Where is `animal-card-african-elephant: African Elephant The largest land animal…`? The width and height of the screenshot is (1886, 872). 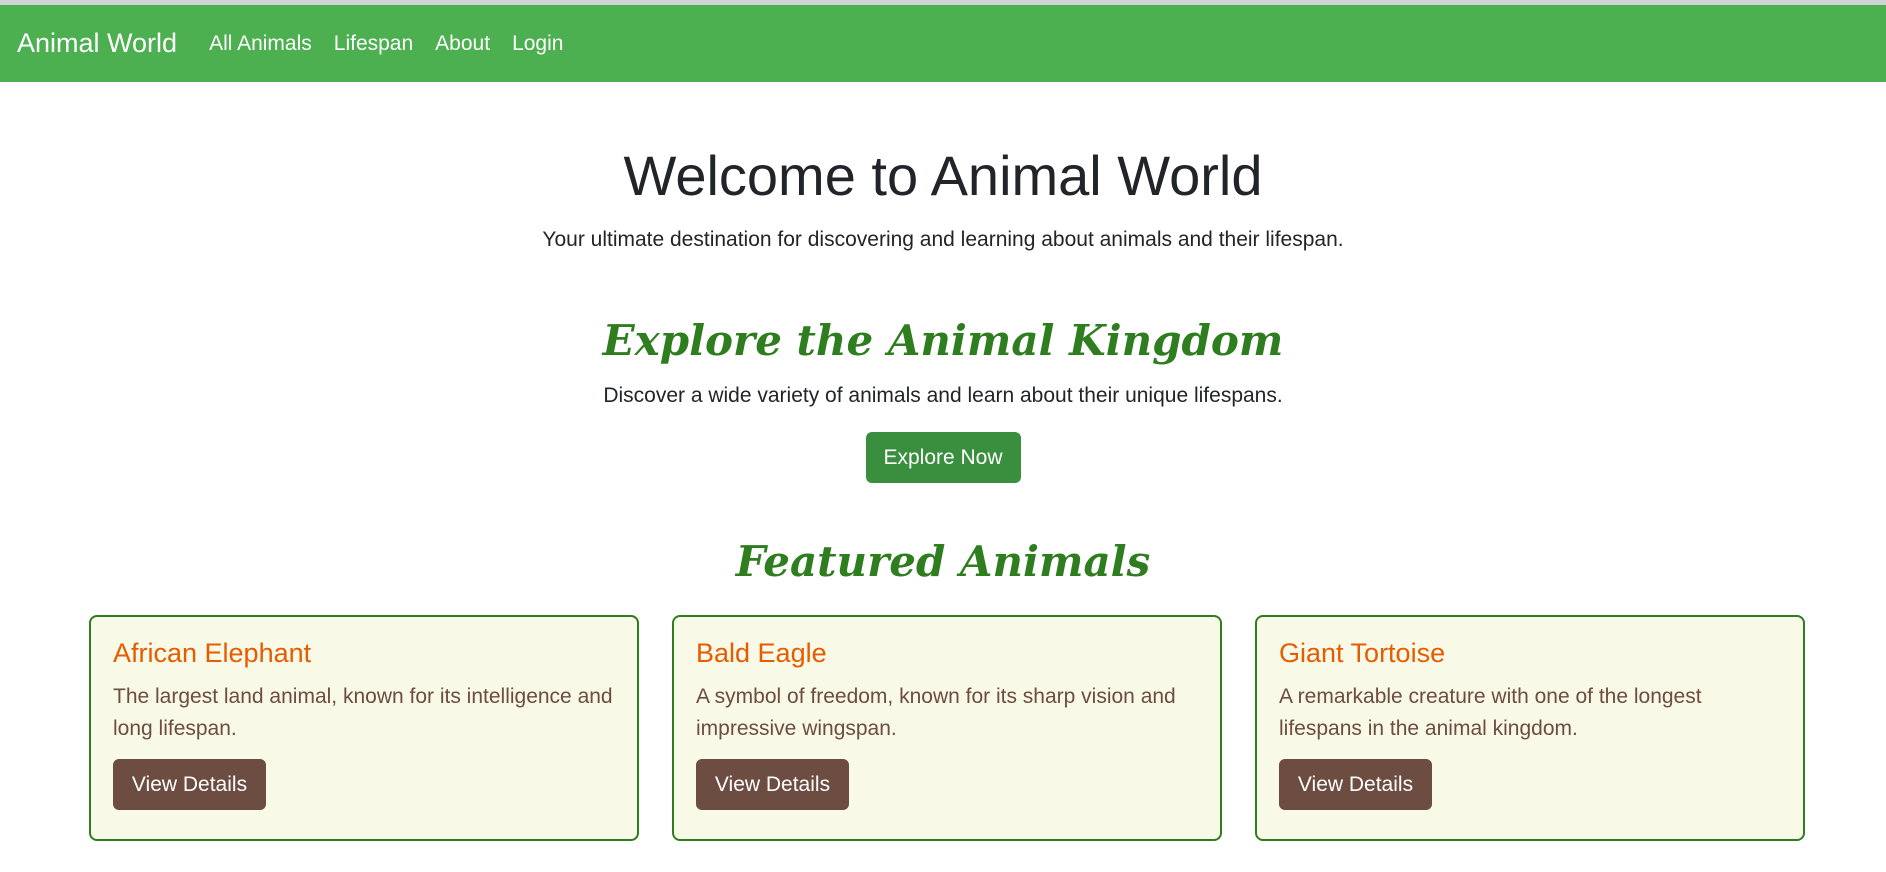 animal-card-african-elephant: African Elephant The largest land animal… is located at coordinates (364, 728).